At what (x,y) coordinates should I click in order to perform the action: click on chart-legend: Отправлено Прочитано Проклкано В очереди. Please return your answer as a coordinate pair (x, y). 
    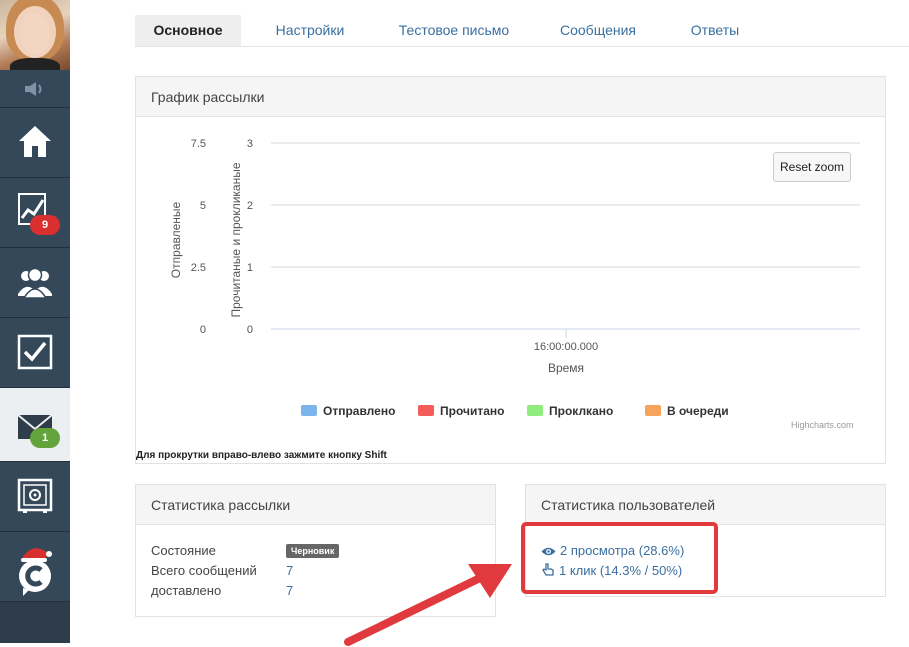
    Looking at the image, I should click on (510, 412).